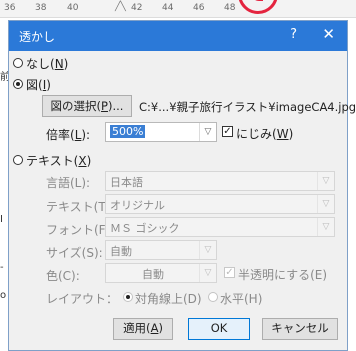 The height and width of the screenshot is (351, 356). Describe the element at coordinates (41, 8) in the screenshot. I see `ruler-tick: 38` at that location.